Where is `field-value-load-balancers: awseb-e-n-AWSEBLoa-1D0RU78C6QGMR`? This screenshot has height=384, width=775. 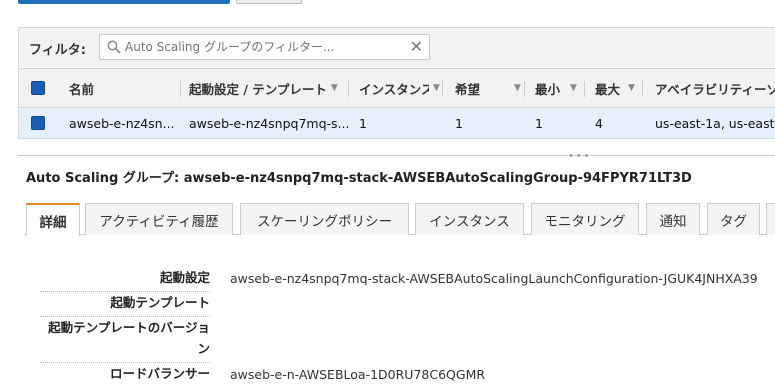
field-value-load-balancers: awseb-e-n-AWSEBLoa-1D0RU78C6QGMR is located at coordinates (357, 374).